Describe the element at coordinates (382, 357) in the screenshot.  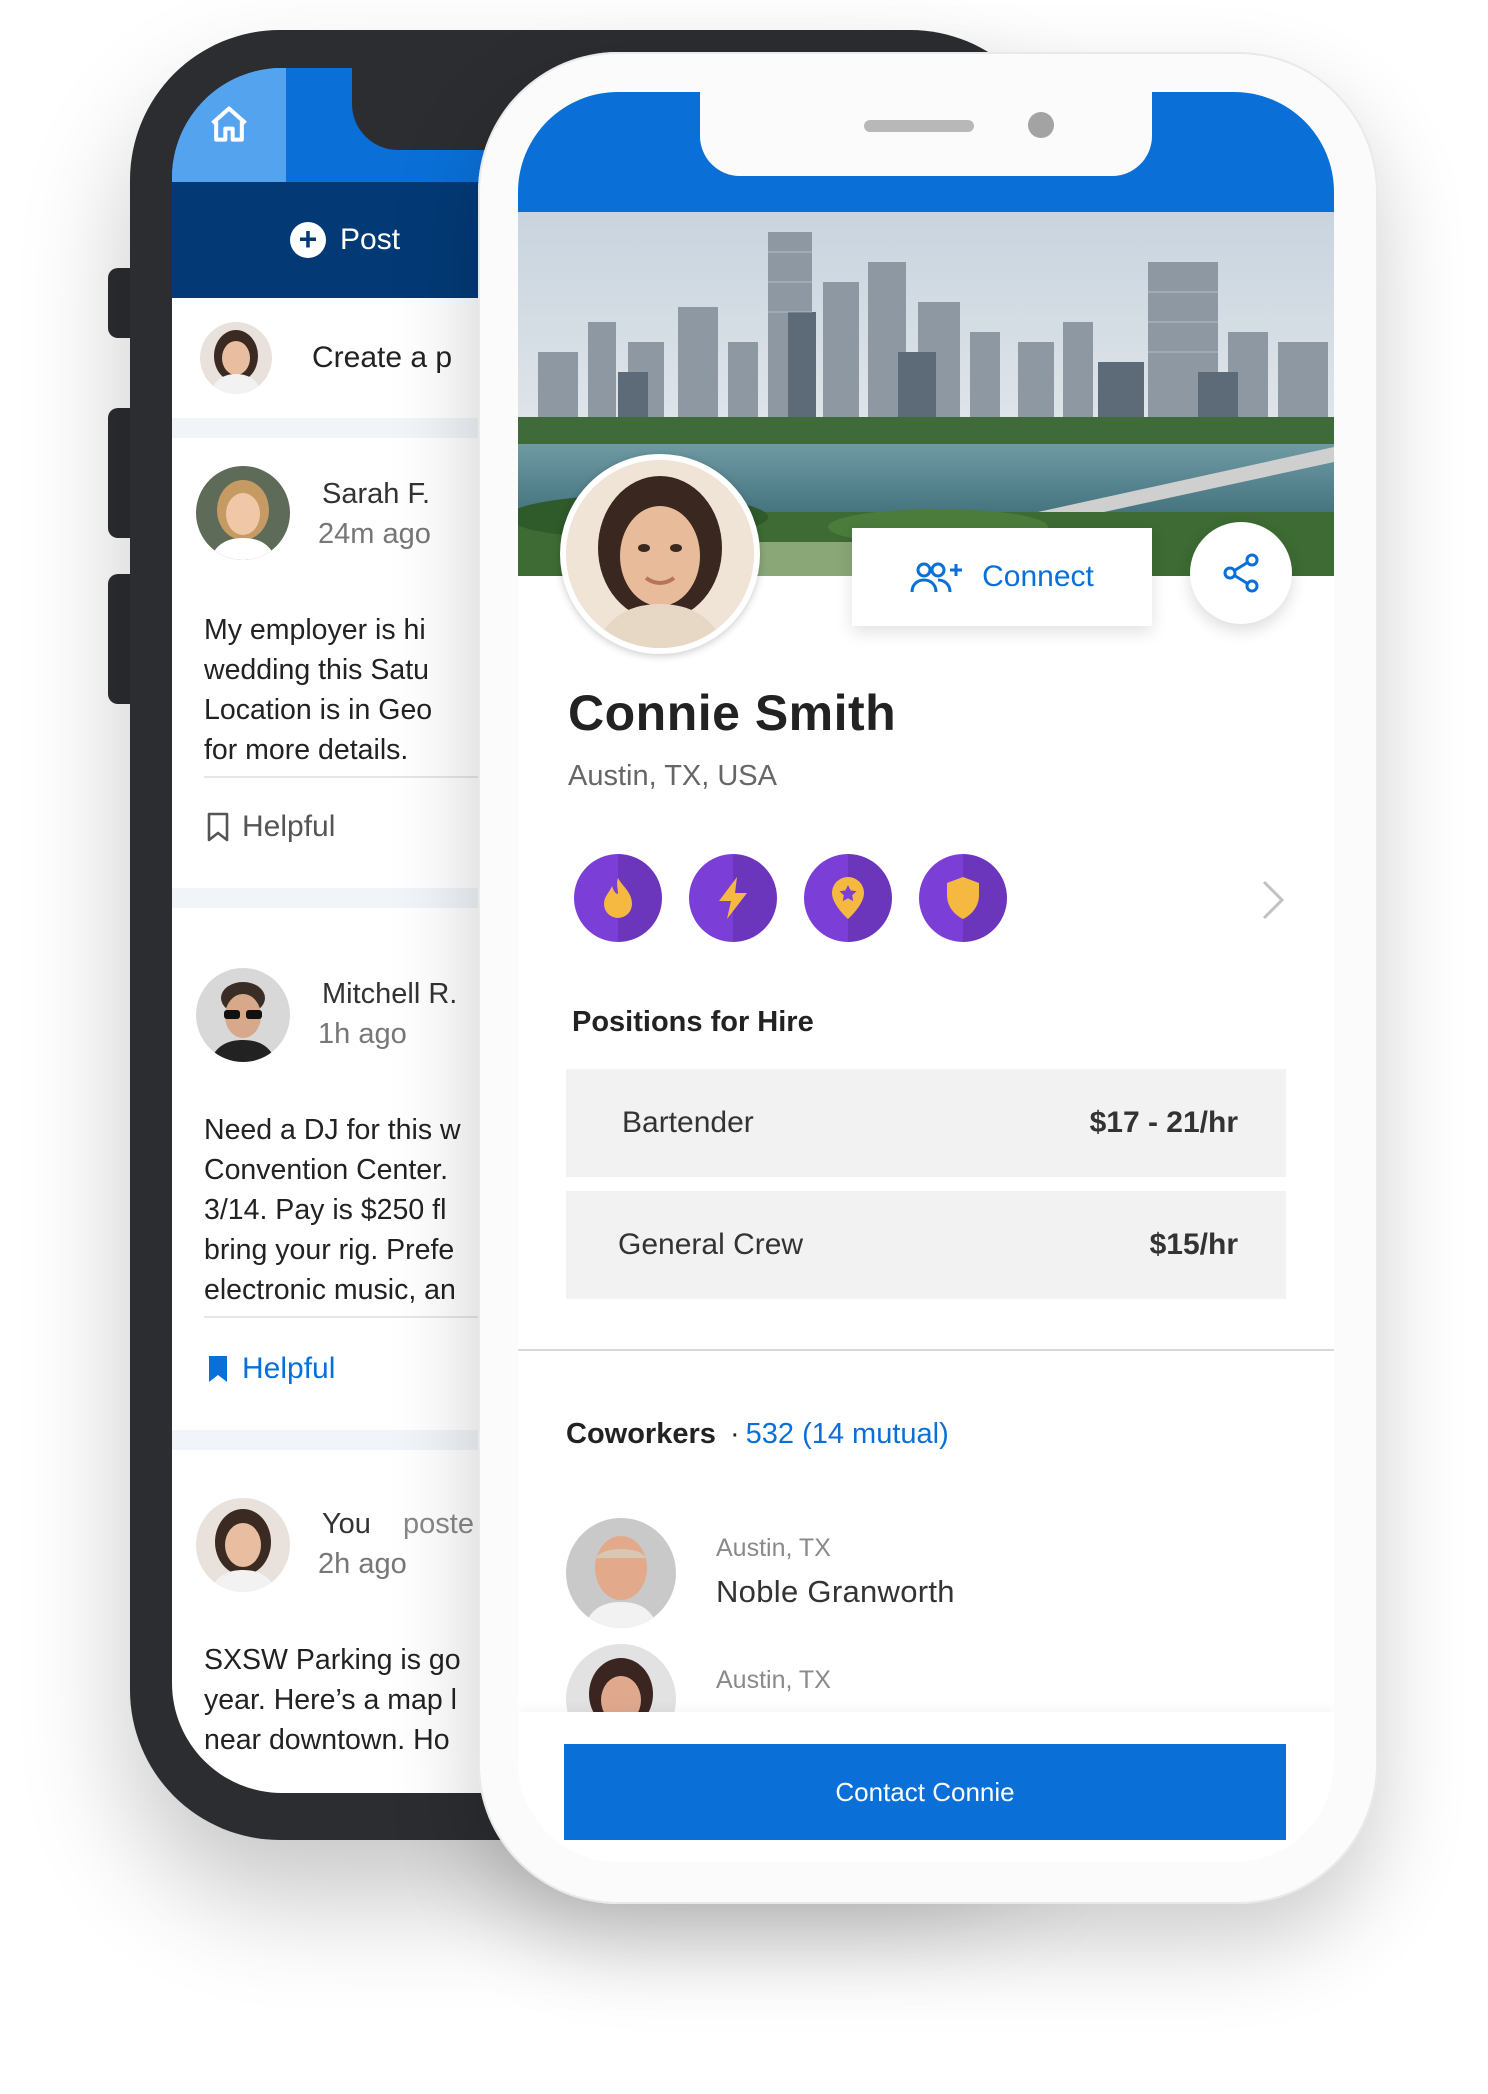
I see `create-post-placeholder: Create a p` at that location.